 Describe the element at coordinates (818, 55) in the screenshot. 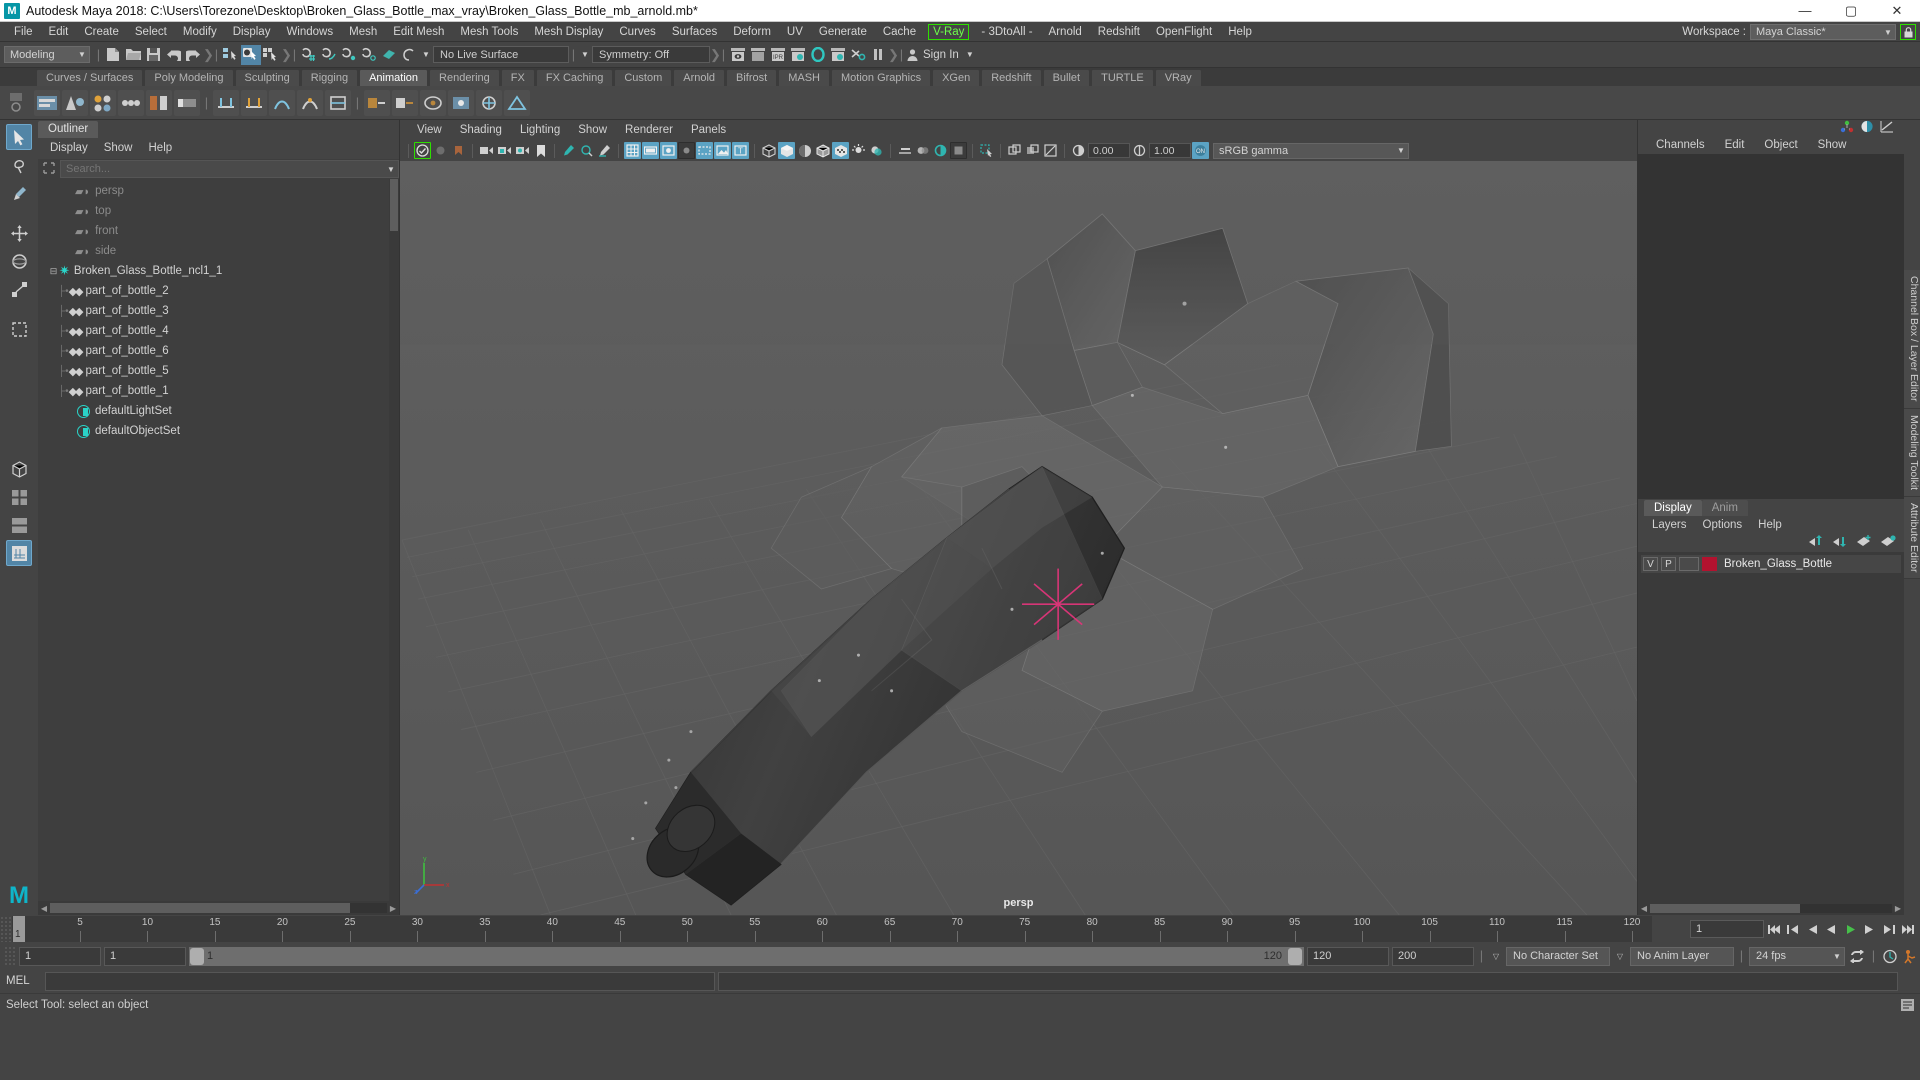

I see `hypershade-icon` at that location.